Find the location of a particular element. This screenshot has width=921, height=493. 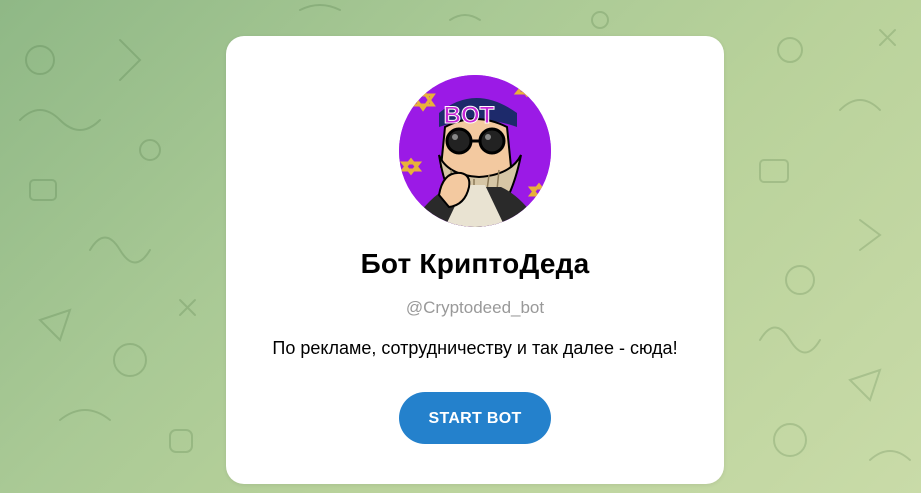

avatar-bot-label: BOT is located at coordinates (469, 115).